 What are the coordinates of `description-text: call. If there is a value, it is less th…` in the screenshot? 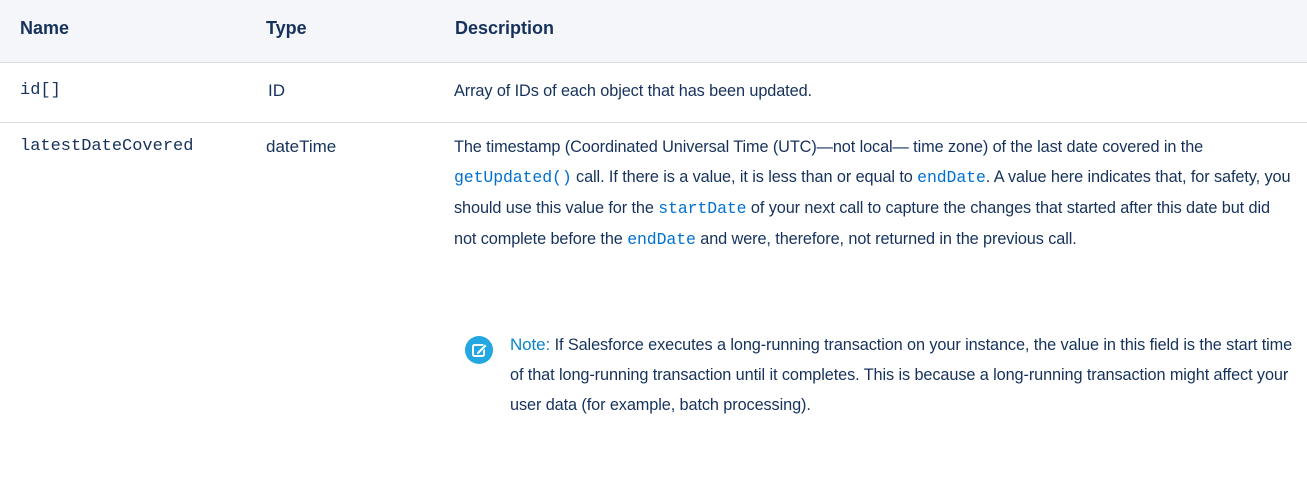 It's located at (744, 177).